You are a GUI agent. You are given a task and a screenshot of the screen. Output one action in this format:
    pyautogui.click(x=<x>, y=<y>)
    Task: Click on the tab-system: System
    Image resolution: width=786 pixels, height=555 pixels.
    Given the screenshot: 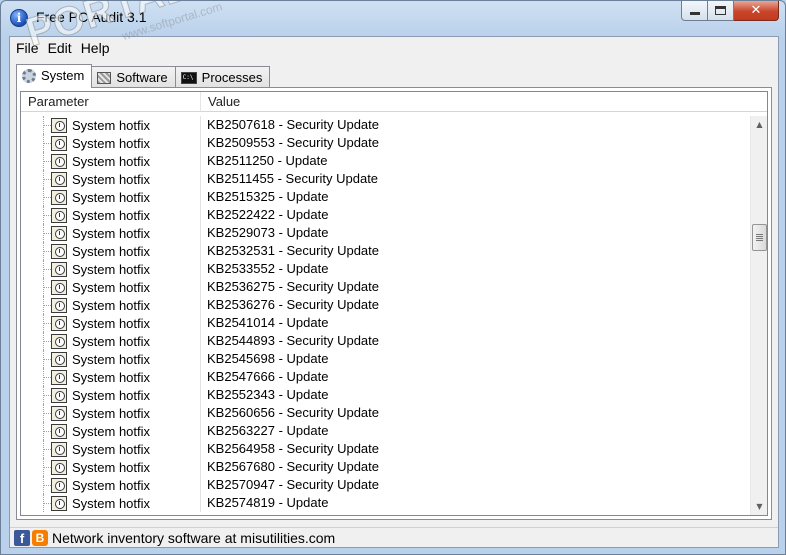 What is the action you would take?
    pyautogui.click(x=54, y=76)
    